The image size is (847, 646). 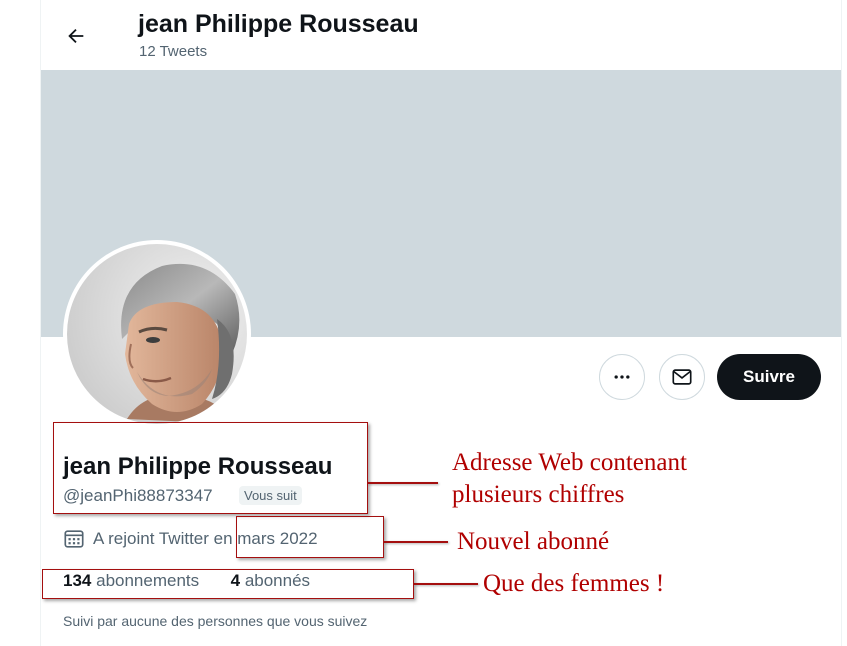 I want to click on message-button, so click(x=682, y=377).